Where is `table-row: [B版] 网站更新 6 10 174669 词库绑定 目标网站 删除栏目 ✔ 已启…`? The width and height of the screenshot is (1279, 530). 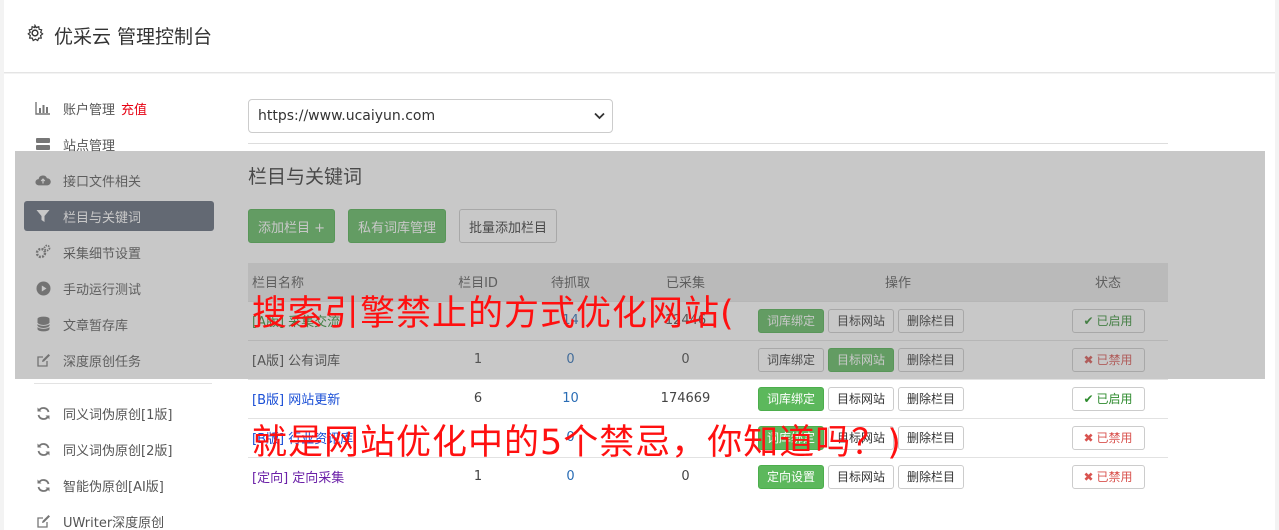 table-row: [B版] 网站更新 6 10 174669 词库绑定 目标网站 删除栏目 ✔ 已启… is located at coordinates (708, 398).